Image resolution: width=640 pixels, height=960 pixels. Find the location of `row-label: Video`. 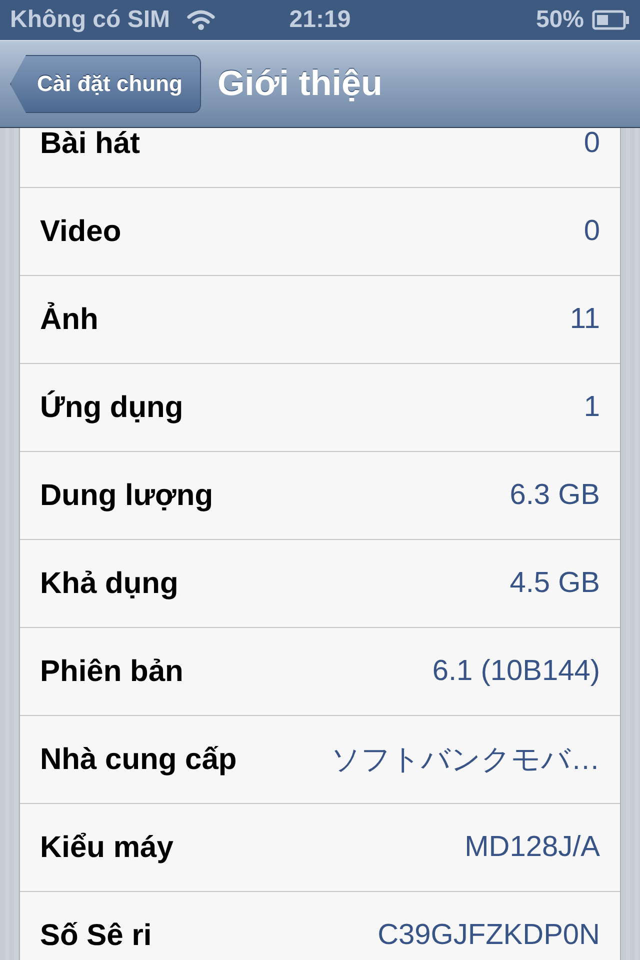

row-label: Video is located at coordinates (81, 231).